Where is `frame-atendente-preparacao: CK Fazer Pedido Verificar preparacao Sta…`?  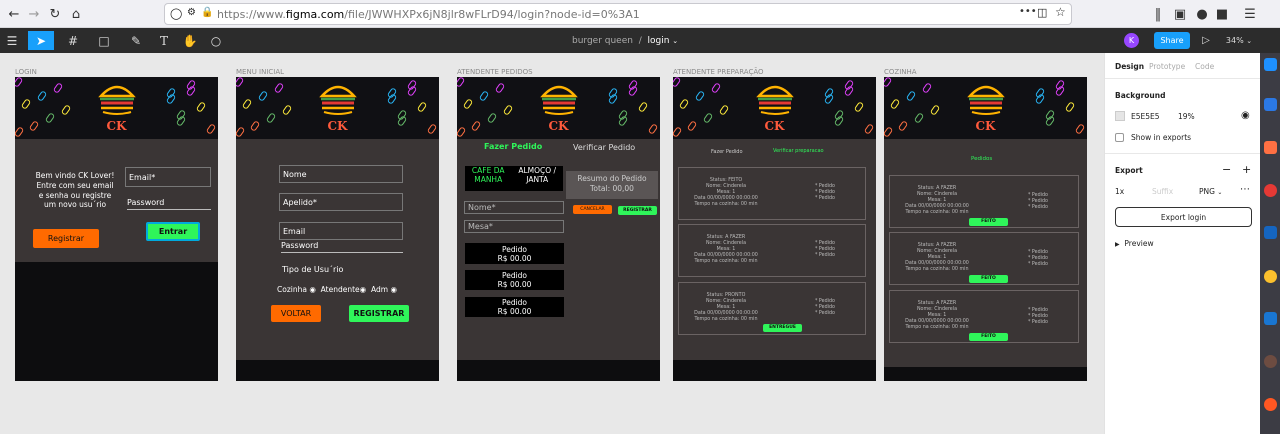 frame-atendente-preparacao: CK Fazer Pedido Verificar preparacao Sta… is located at coordinates (774, 229).